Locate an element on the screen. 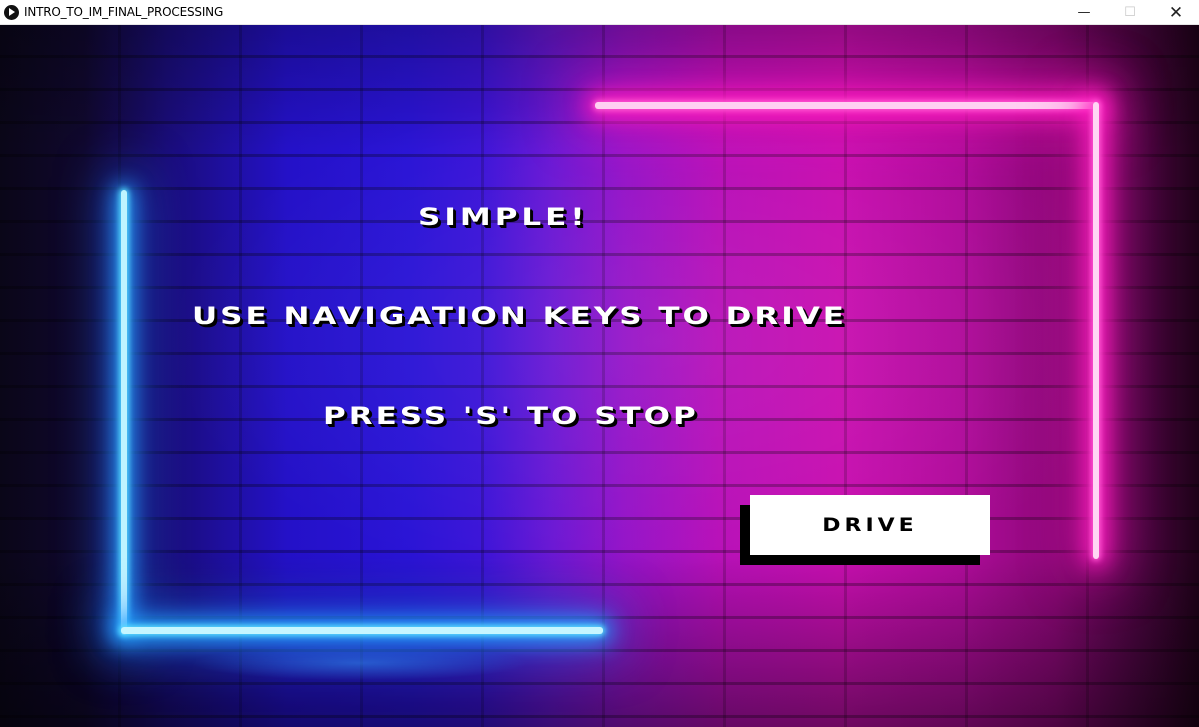  minimize-button: — is located at coordinates (1084, 12).